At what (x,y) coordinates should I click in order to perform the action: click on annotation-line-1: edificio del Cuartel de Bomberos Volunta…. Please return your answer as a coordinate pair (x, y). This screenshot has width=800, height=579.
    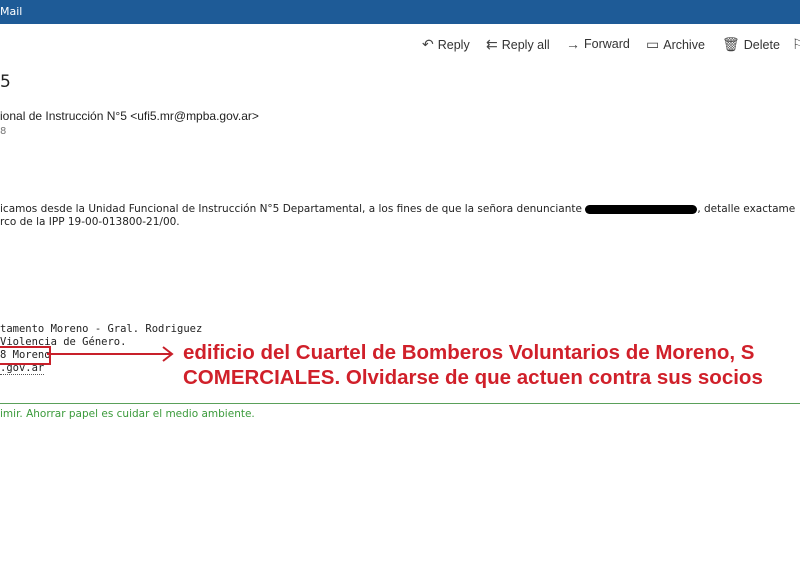
    Looking at the image, I should click on (469, 352).